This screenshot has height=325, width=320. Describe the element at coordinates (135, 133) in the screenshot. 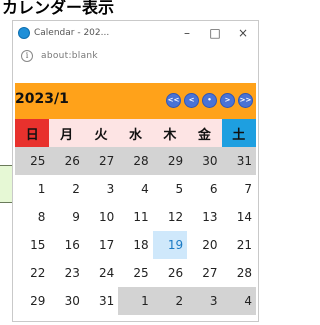

I see `weekday-header-wed: 水` at that location.